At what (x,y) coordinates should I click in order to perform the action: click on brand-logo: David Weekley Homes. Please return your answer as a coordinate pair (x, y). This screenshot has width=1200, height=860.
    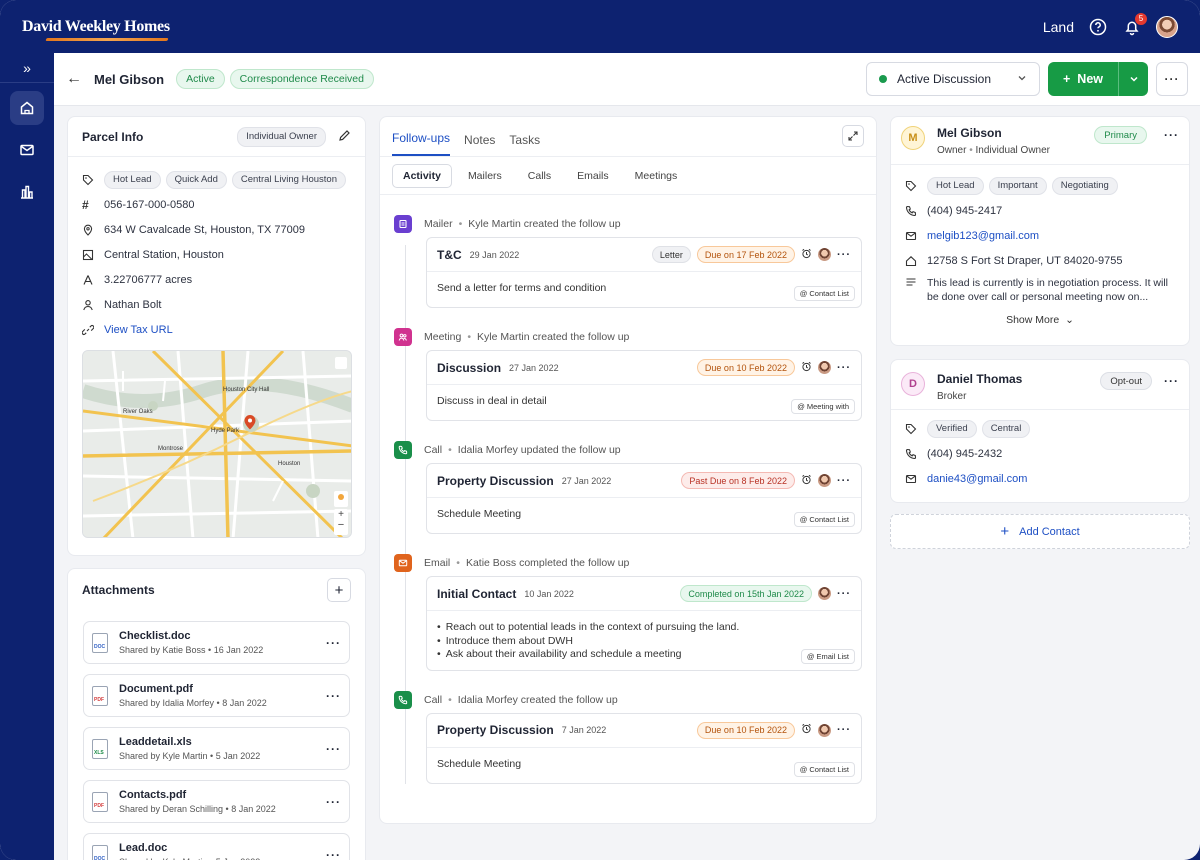
    Looking at the image, I should click on (96, 27).